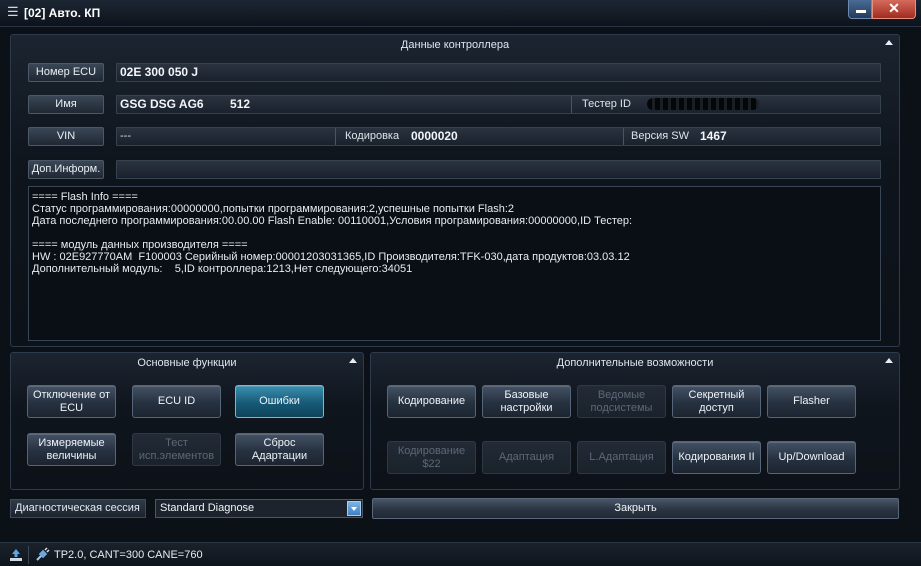 The height and width of the screenshot is (566, 921). What do you see at coordinates (176, 401) in the screenshot?
I see `ecu-id-button: ECU ID` at bounding box center [176, 401].